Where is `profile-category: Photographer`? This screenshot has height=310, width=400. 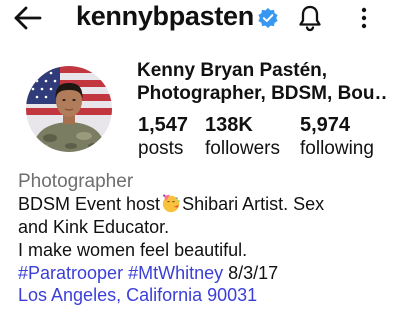
profile-category: Photographer is located at coordinates (76, 181).